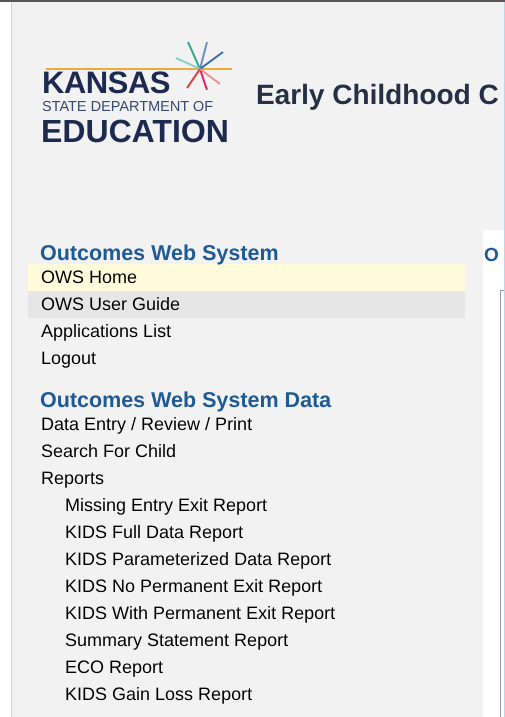 The width and height of the screenshot is (505, 717). I want to click on logo-subtitle: STATE DEPARTMENT OF, so click(128, 107).